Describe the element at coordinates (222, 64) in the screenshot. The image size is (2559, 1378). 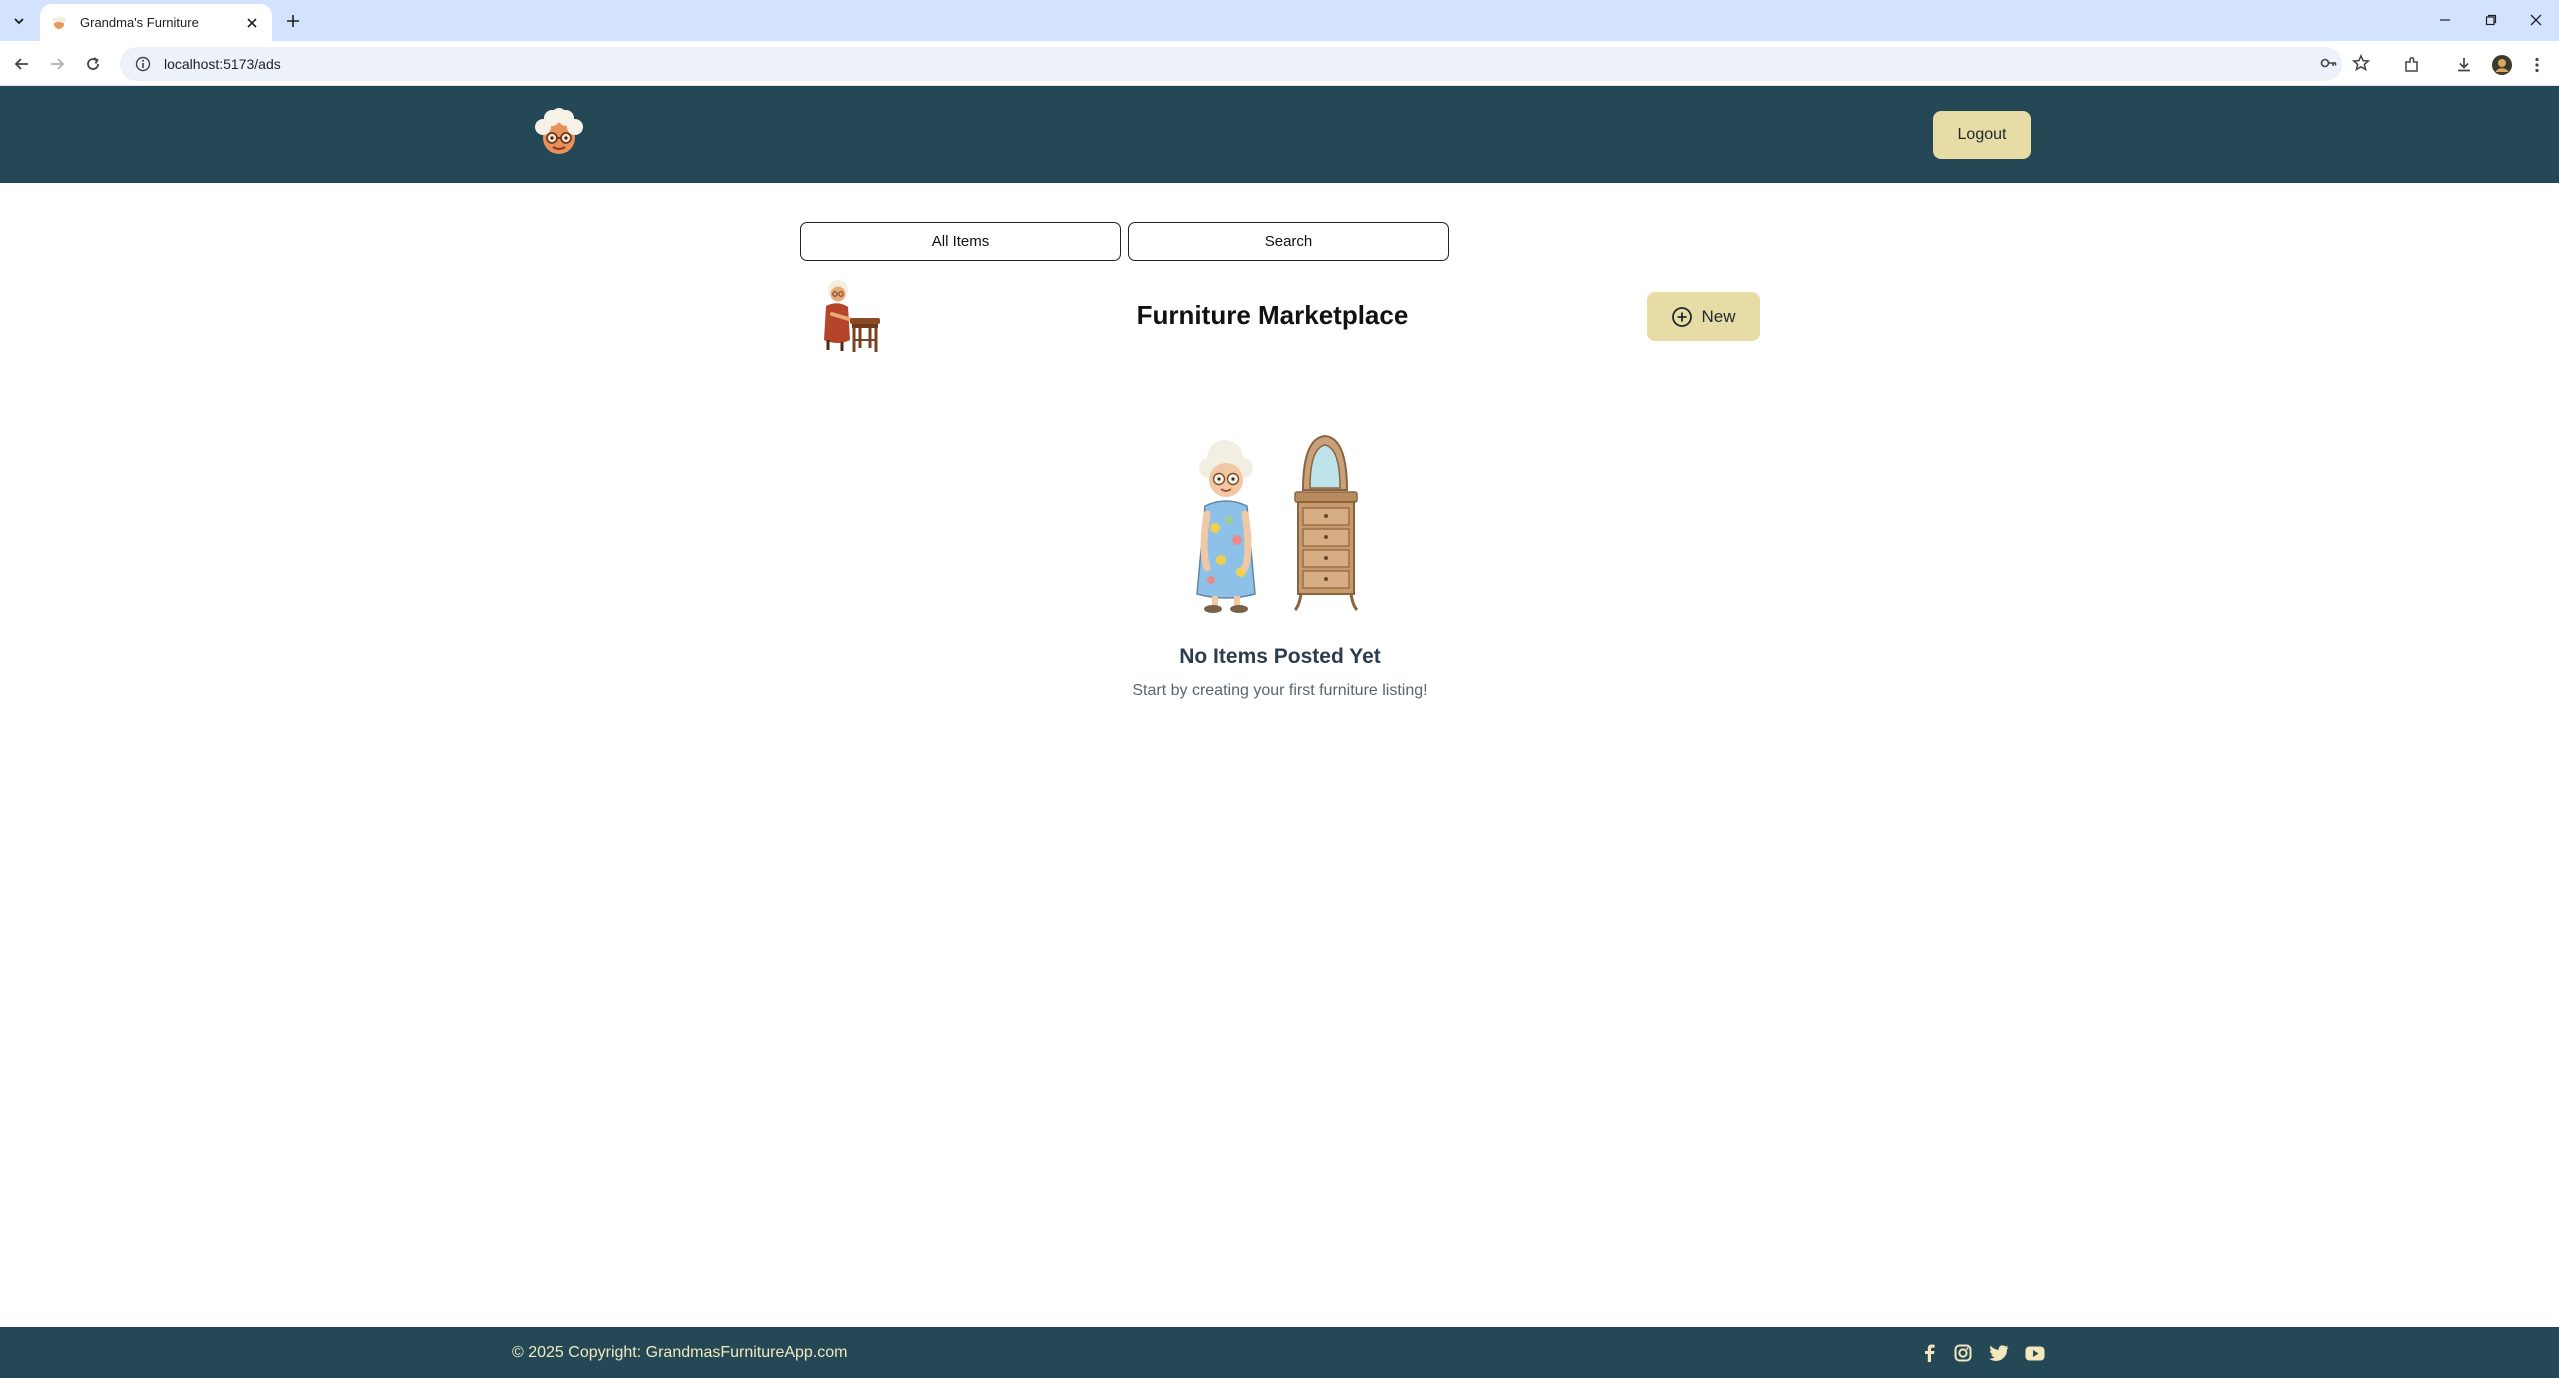
I see `url-text: localhost:5173/ads` at that location.